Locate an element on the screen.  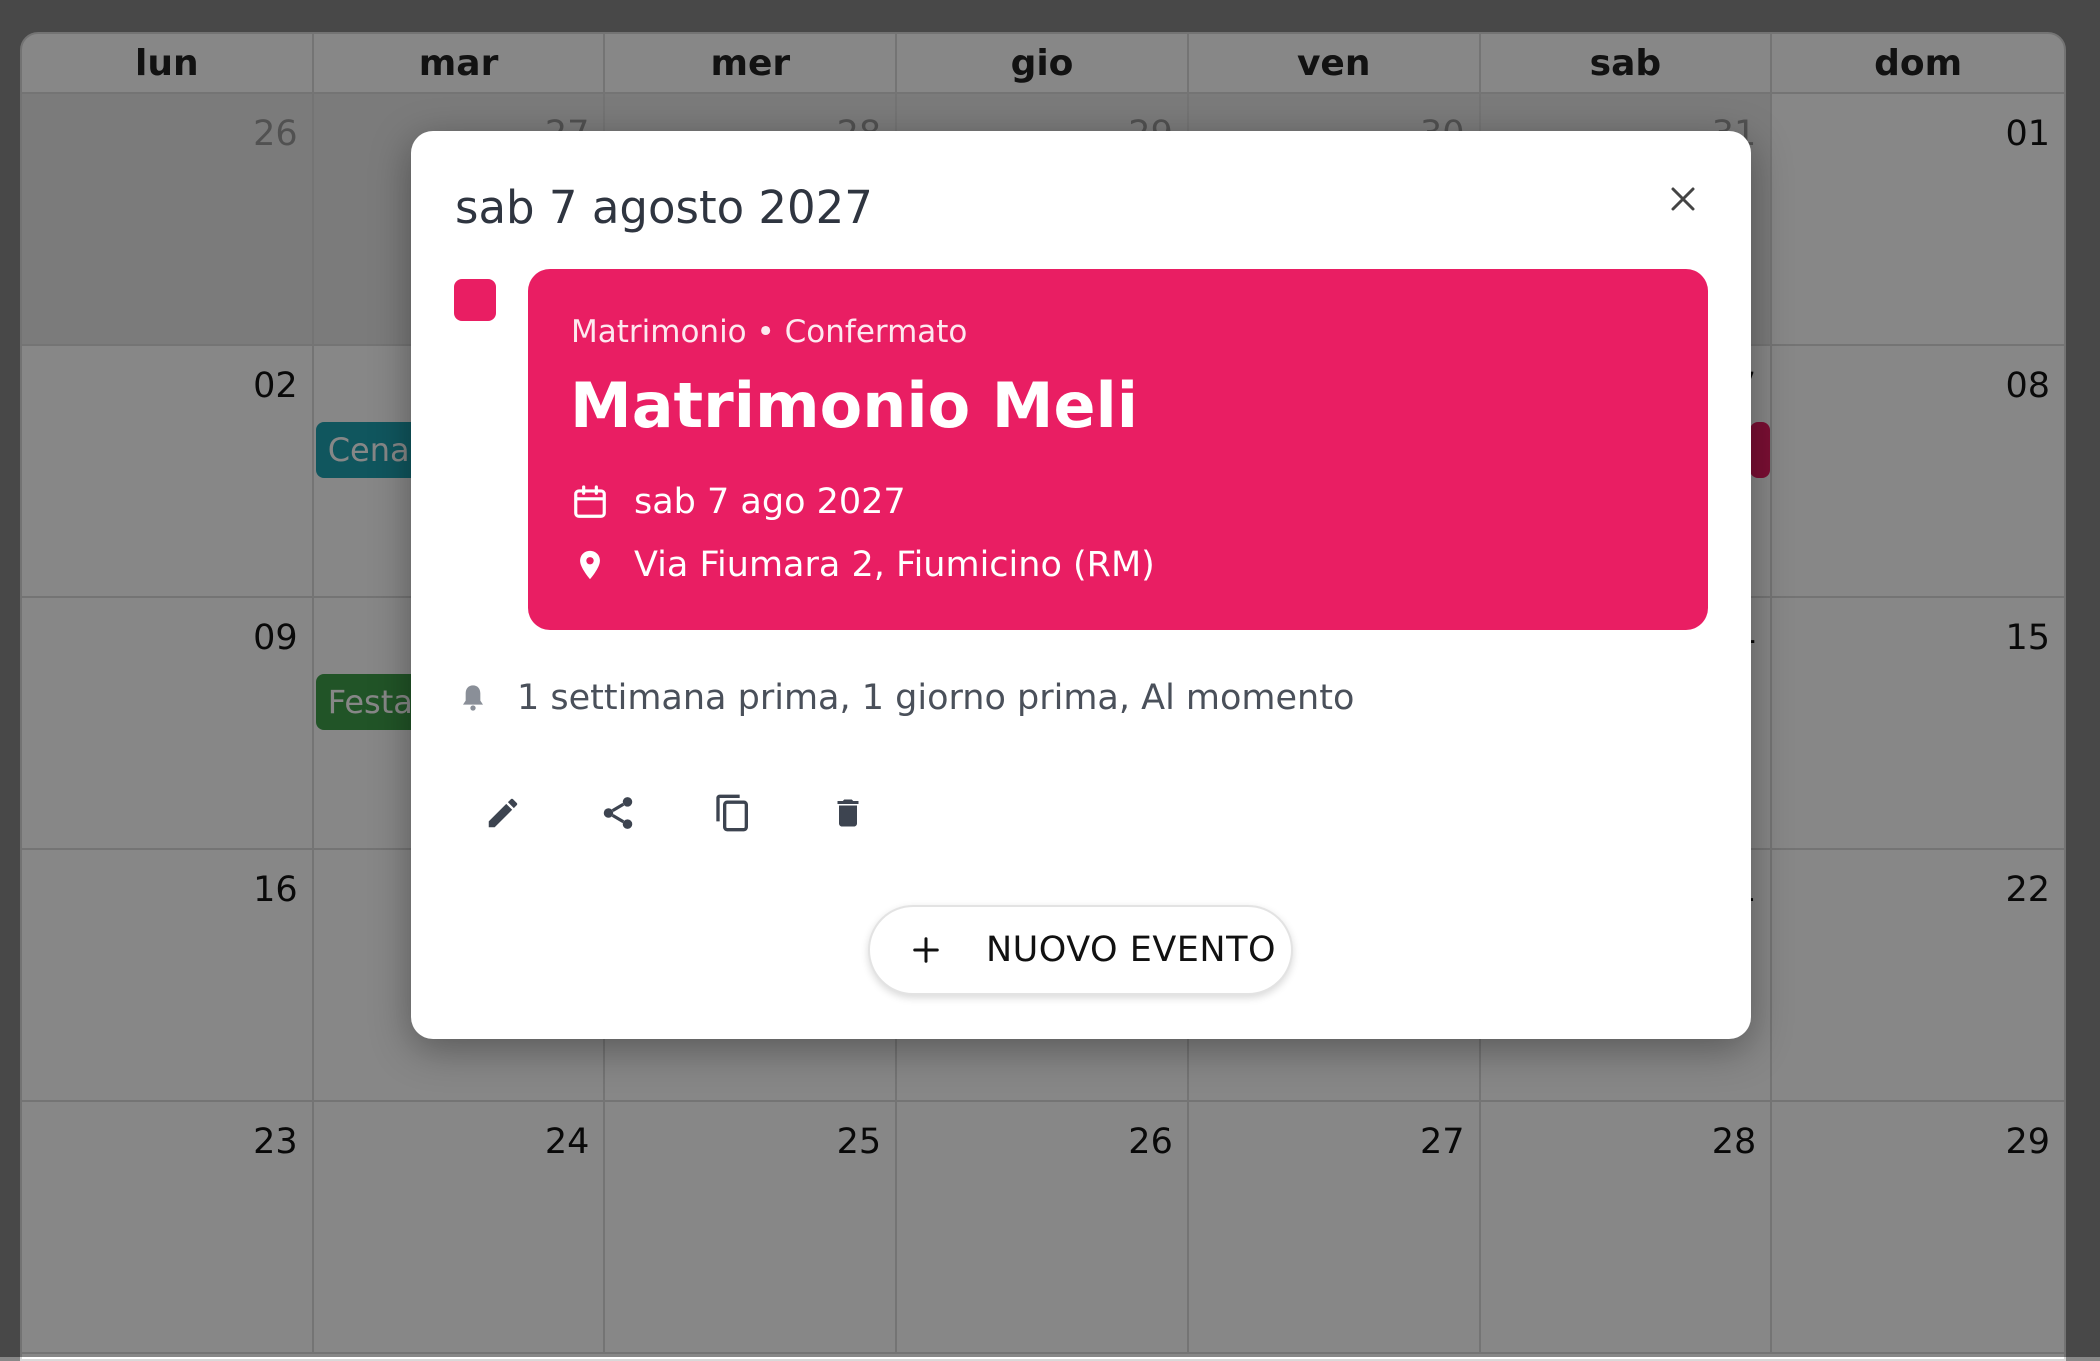
event-location-row: Via Fiumara 2, Fiumicino (RM) is located at coordinates (862, 565).